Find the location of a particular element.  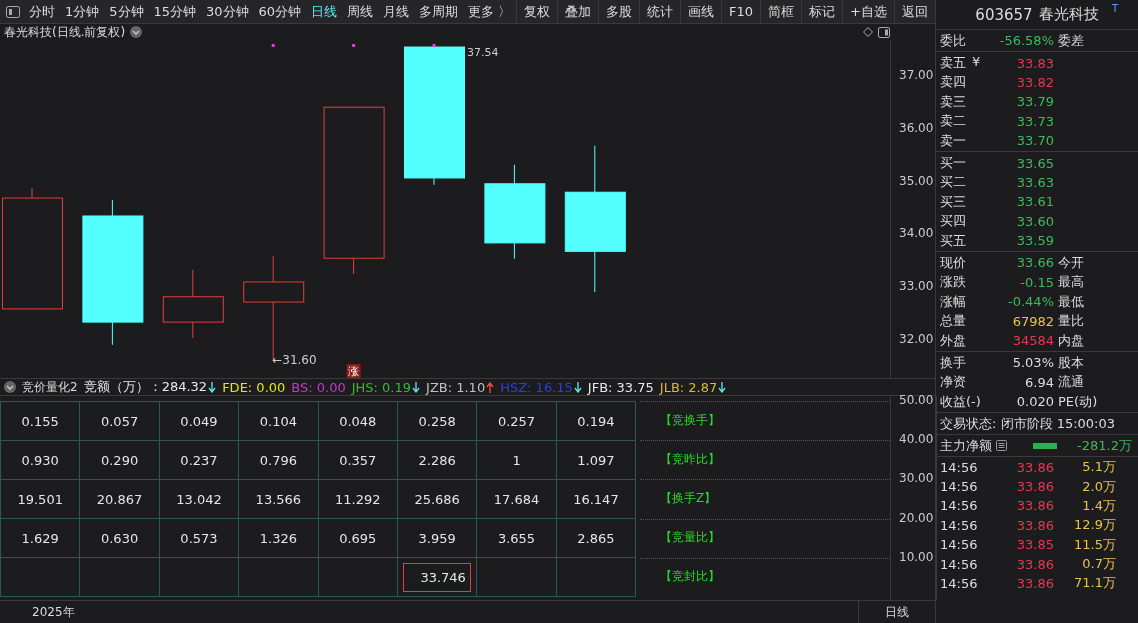

low-price-label: ←31.60 is located at coordinates (294, 360).